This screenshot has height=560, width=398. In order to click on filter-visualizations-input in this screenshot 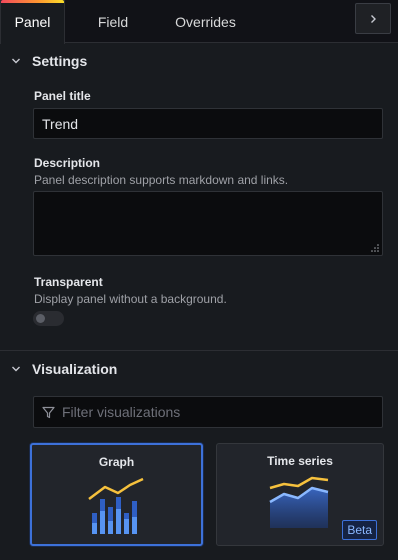, I will do `click(212, 412)`.